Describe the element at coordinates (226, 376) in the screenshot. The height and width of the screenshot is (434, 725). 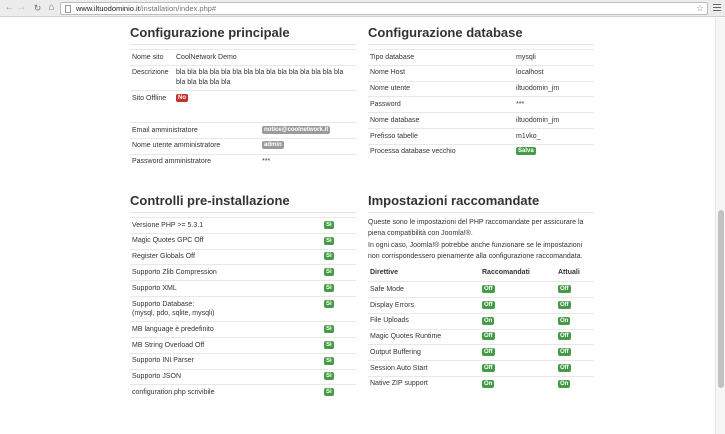
I see `check-label: Supporto JSON` at that location.